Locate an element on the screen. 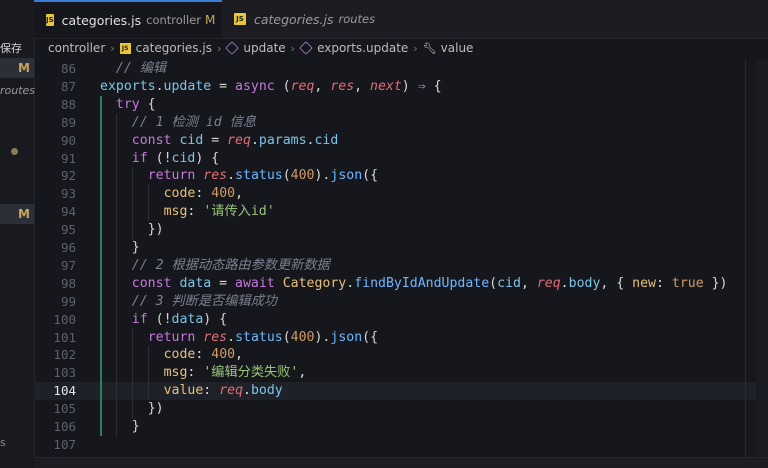  code-text: if (!cid) { is located at coordinates (175, 159).